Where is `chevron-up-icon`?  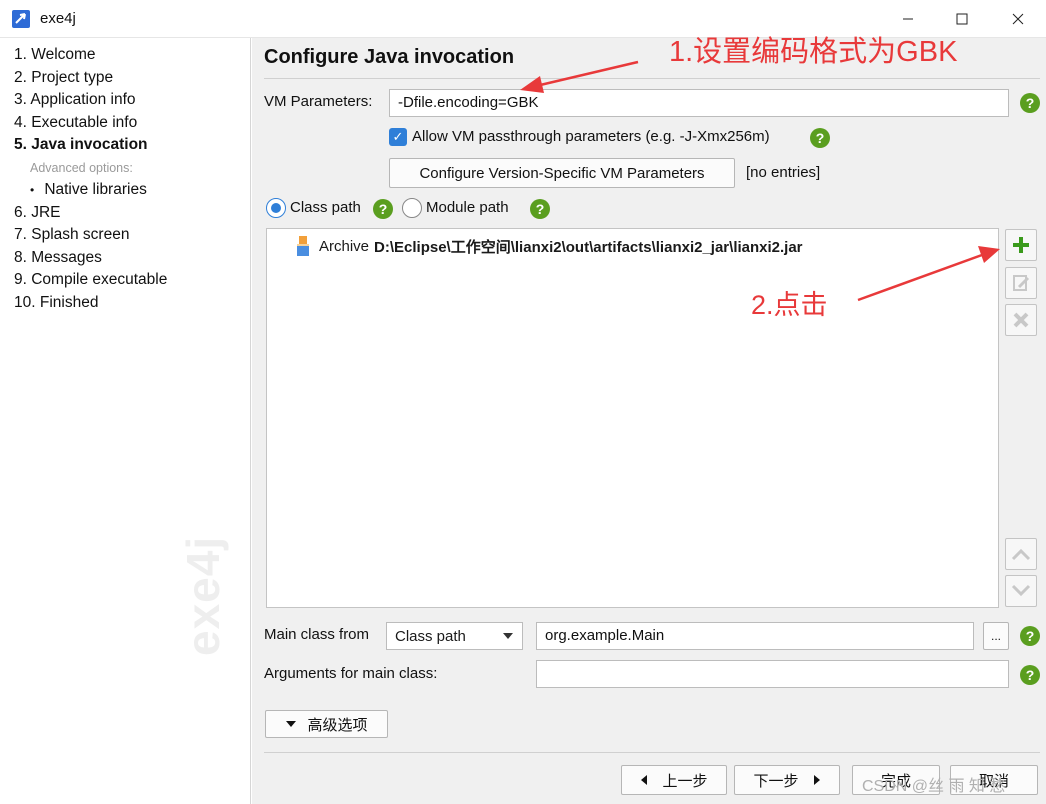
chevron-up-icon is located at coordinates (1021, 554).